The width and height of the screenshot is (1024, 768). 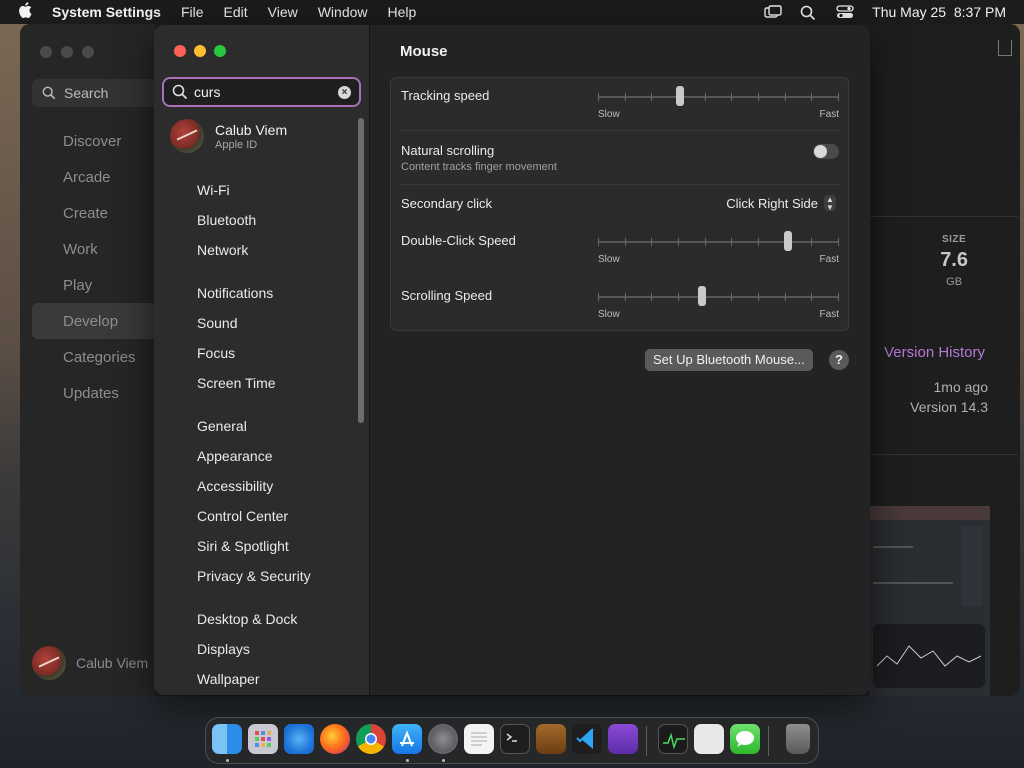 What do you see at coordinates (227, 739) in the screenshot?
I see `finder-icon` at bounding box center [227, 739].